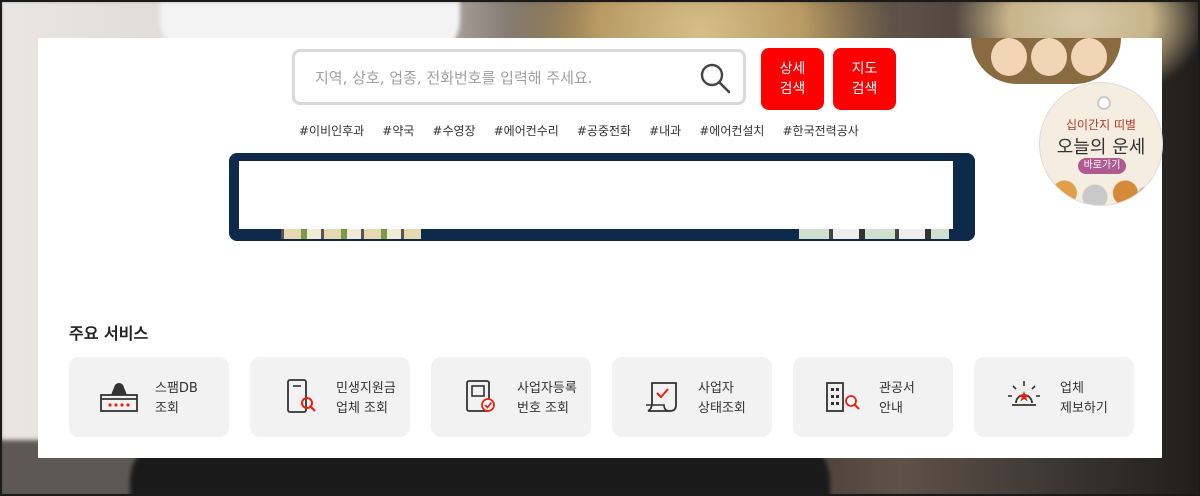  What do you see at coordinates (864, 89) in the screenshot?
I see `map-search-label-2: 검색` at bounding box center [864, 89].